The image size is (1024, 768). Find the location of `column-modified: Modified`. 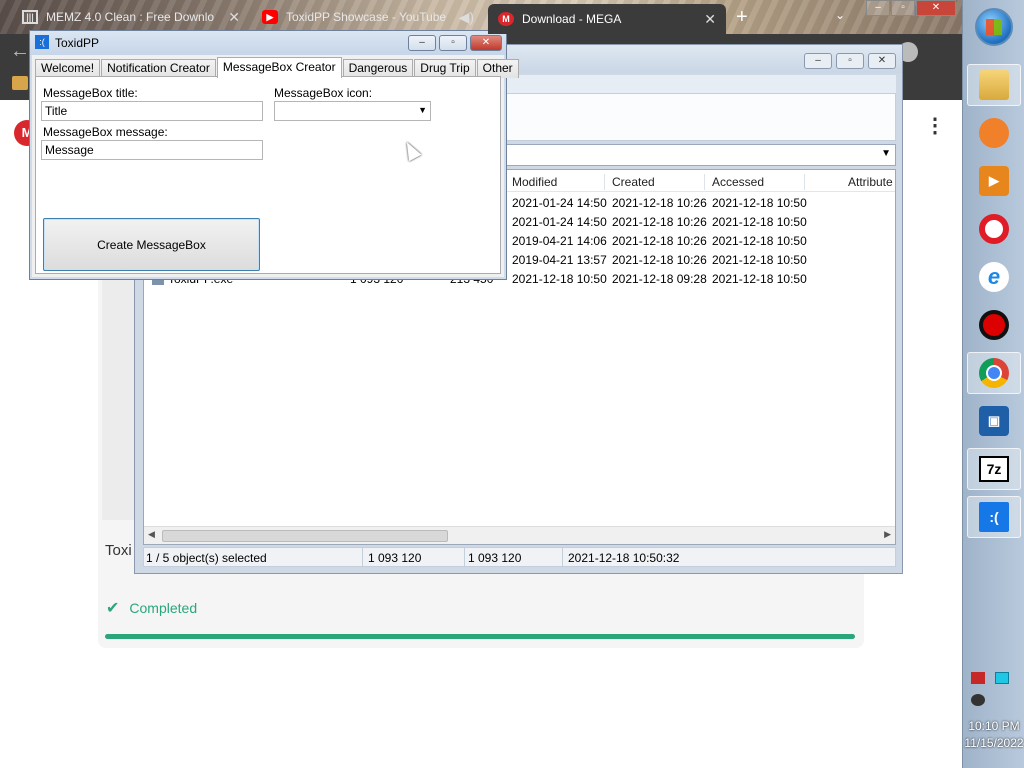

column-modified: Modified is located at coordinates (534, 182).